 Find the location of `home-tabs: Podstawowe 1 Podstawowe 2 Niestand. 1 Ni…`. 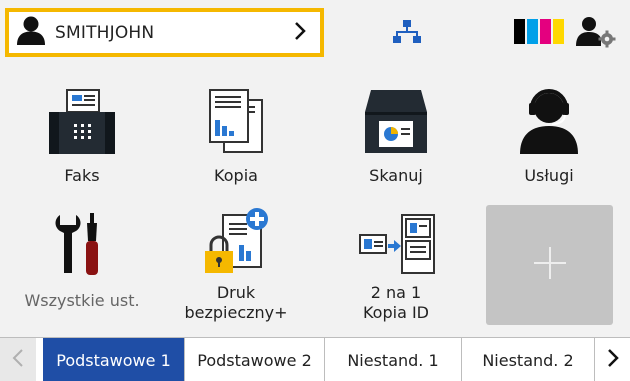

home-tabs: Podstawowe 1 Podstawowe 2 Niestand. 1 Ni… is located at coordinates (315, 359).